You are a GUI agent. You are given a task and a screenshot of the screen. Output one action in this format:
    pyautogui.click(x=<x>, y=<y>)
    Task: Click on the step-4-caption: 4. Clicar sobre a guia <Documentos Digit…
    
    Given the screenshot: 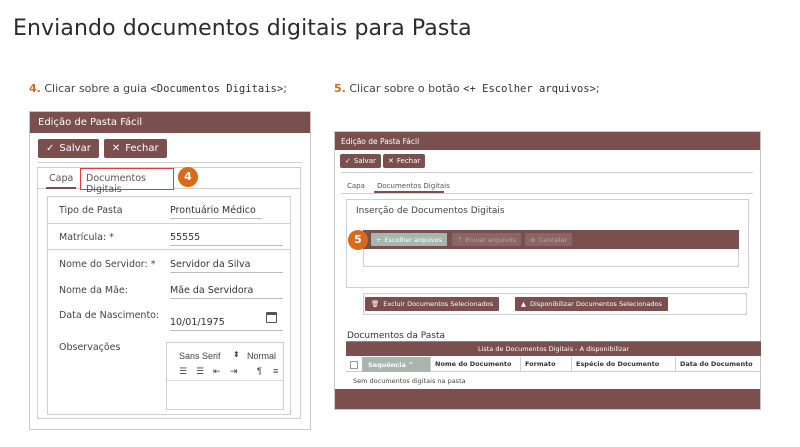 What is the action you would take?
    pyautogui.click(x=158, y=88)
    